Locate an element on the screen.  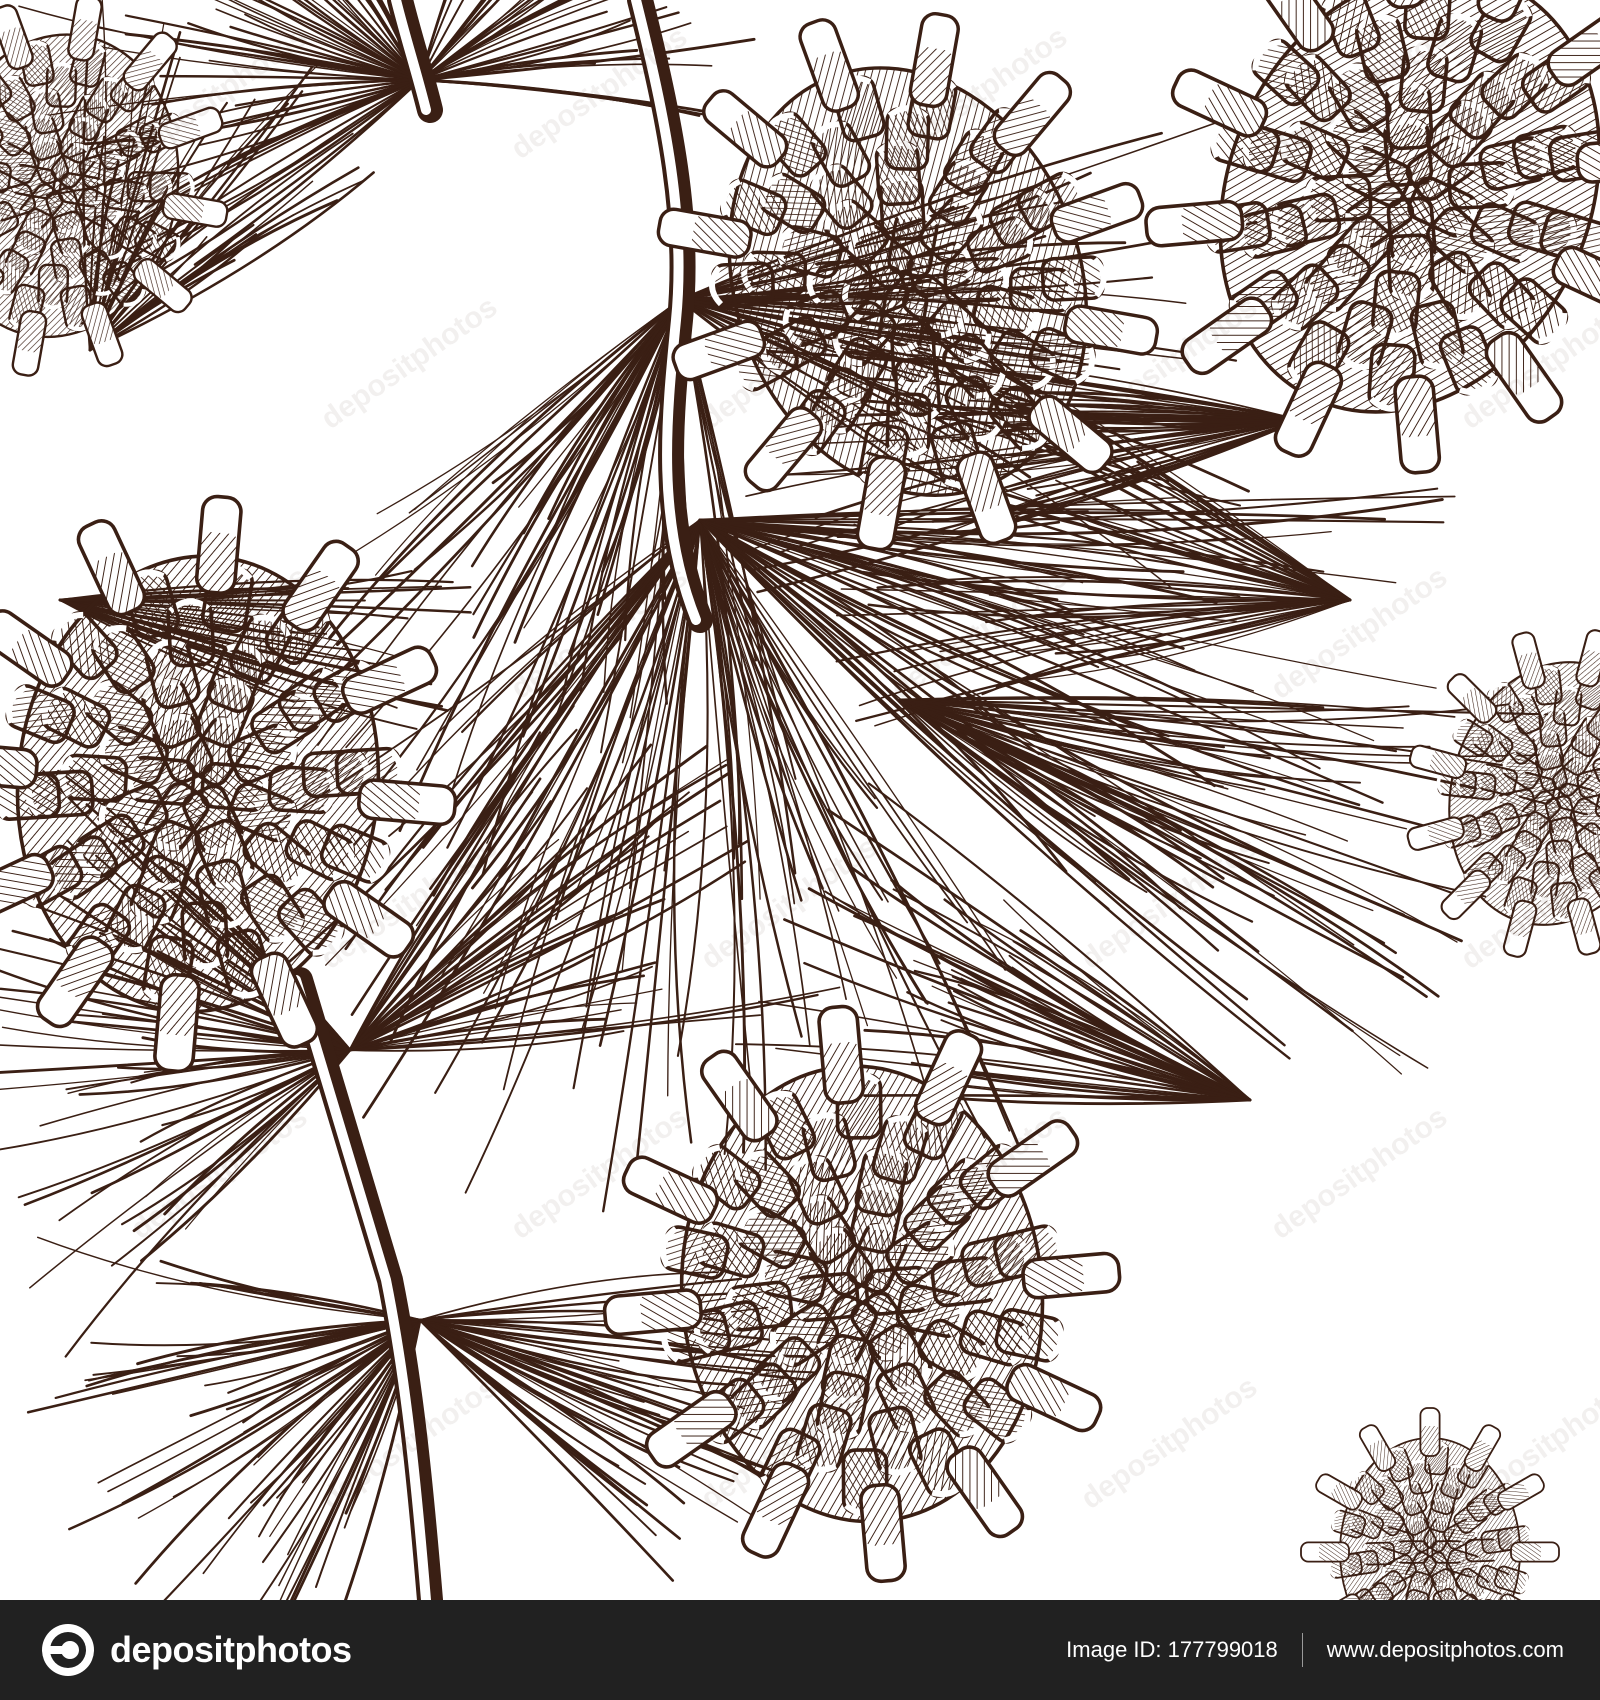
meta-divider is located at coordinates (1302, 1650).